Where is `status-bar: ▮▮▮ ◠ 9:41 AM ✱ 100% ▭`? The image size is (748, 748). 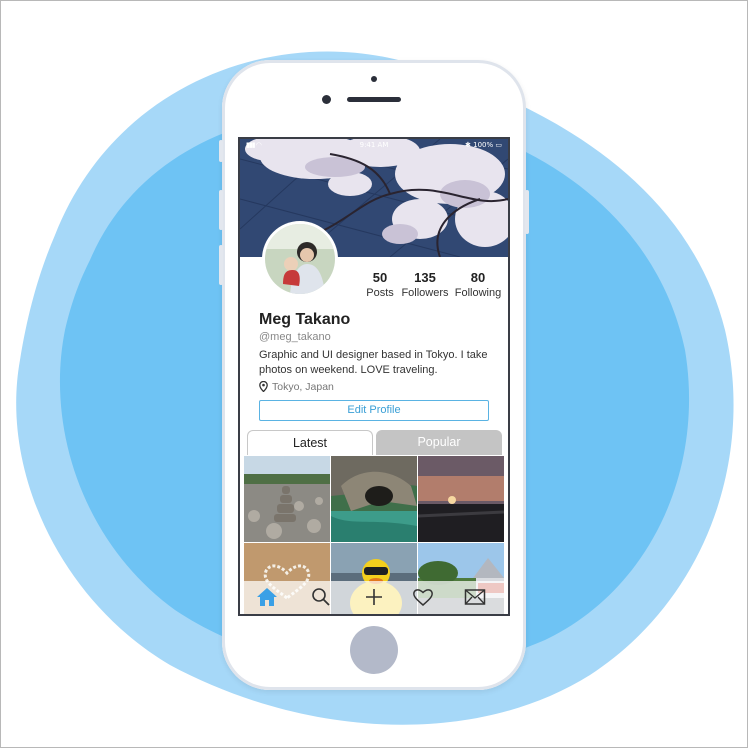
status-bar: ▮▮▮ ◠ 9:41 AM ✱ 100% ▭ is located at coordinates (374, 145).